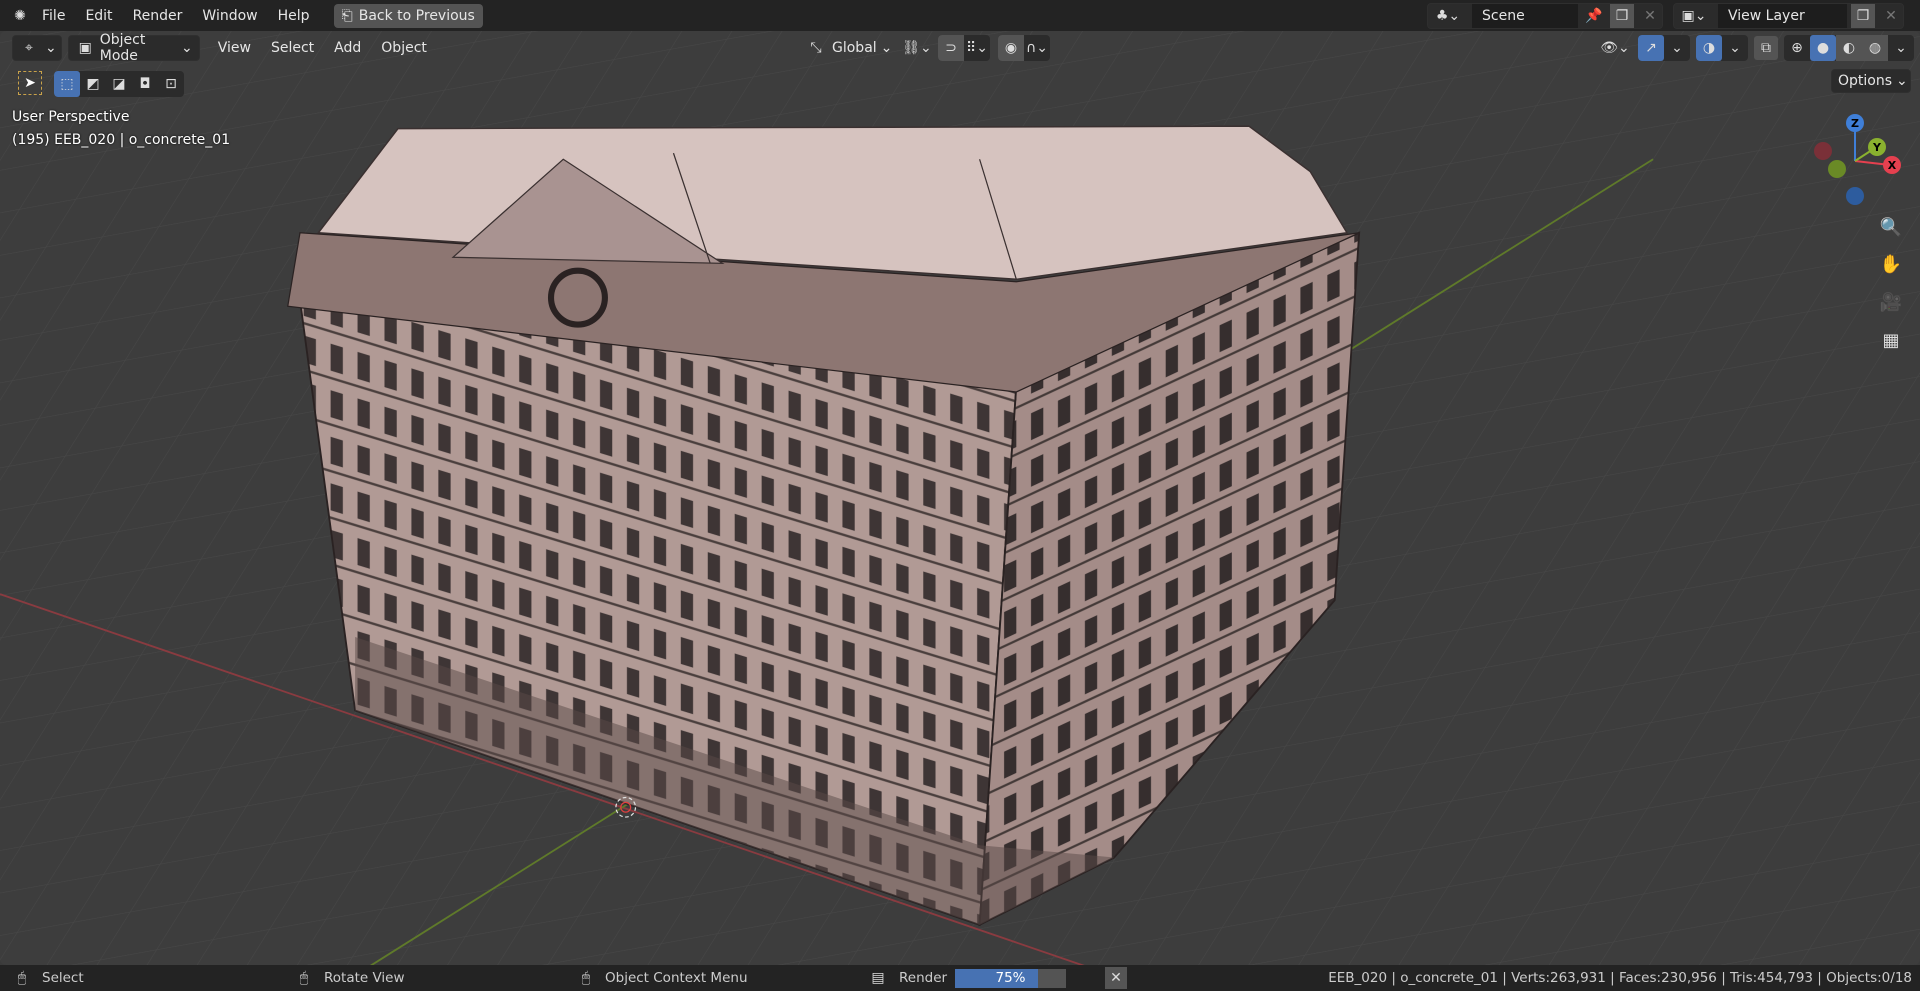  Describe the element at coordinates (294, 16) in the screenshot. I see `menu-help: Help` at that location.